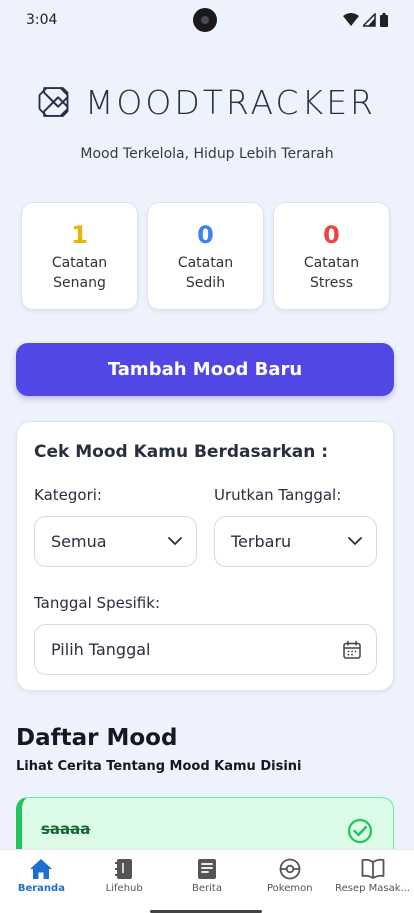  I want to click on front-camera, so click(205, 20).